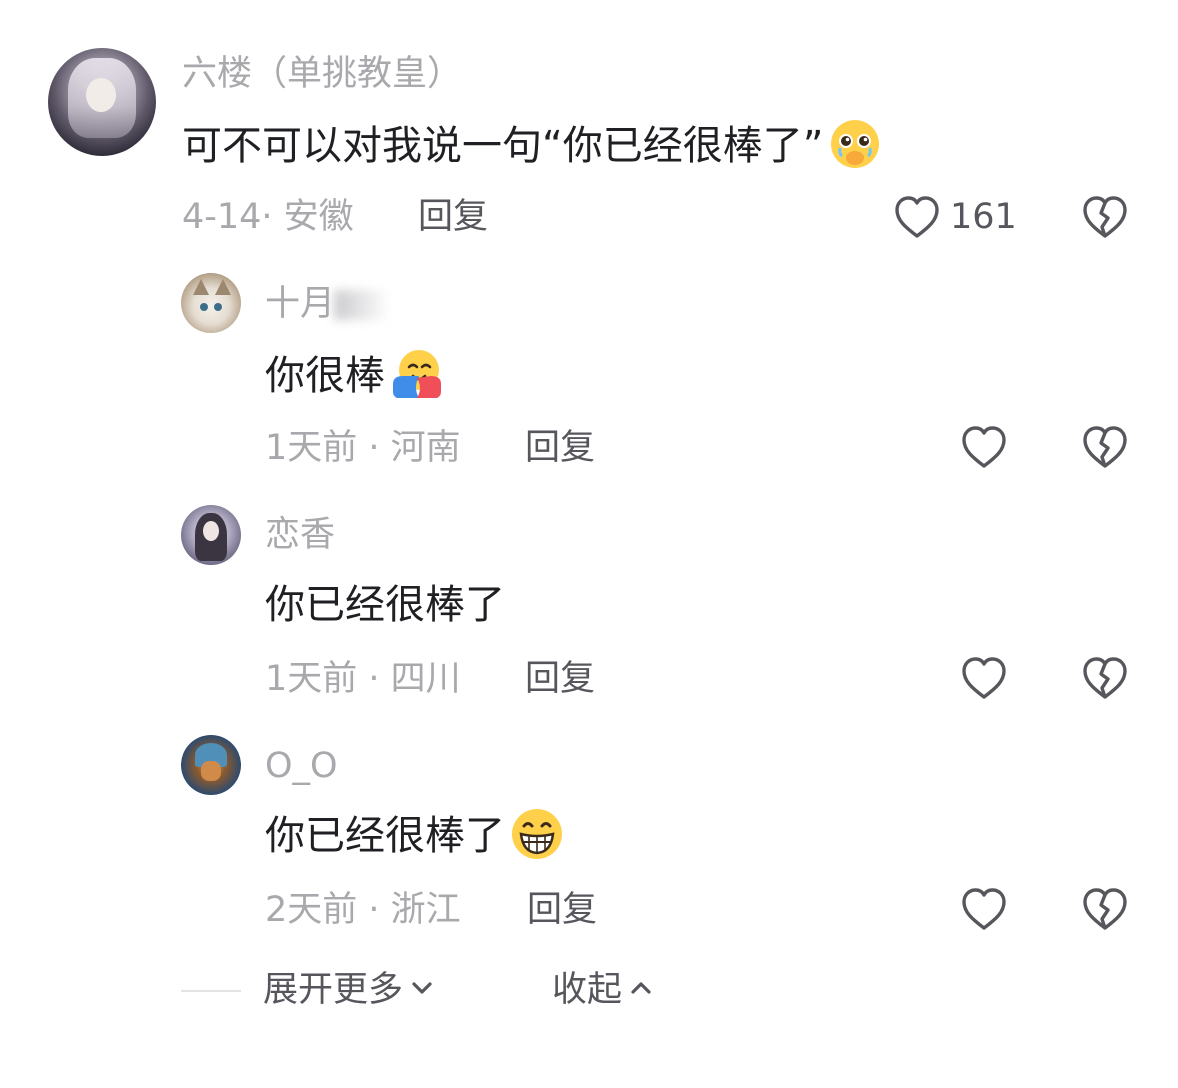 The width and height of the screenshot is (1178, 1088). Describe the element at coordinates (587, 990) in the screenshot. I see `collapse-label: 收起` at that location.